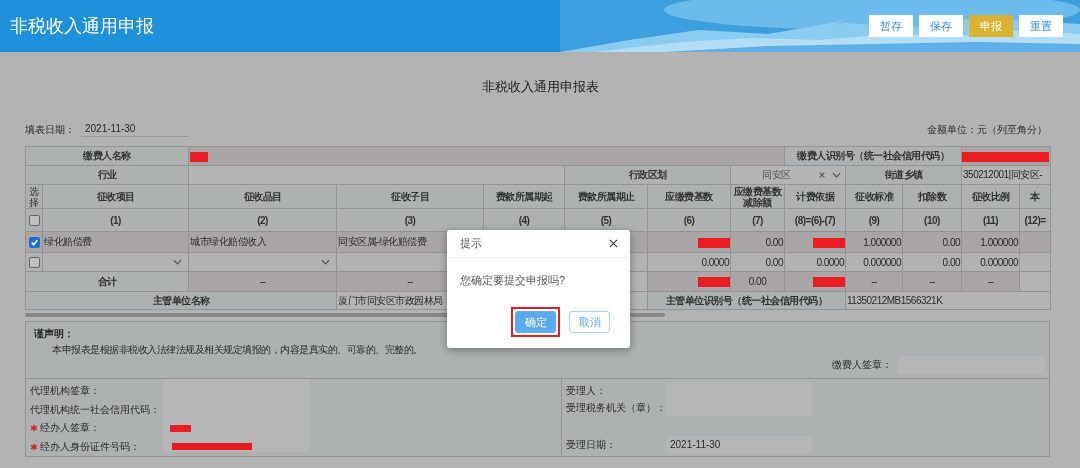 Image resolution: width=1080 pixels, height=468 pixels. What do you see at coordinates (941, 26) in the screenshot?
I see `toolbar-button: 保存` at bounding box center [941, 26].